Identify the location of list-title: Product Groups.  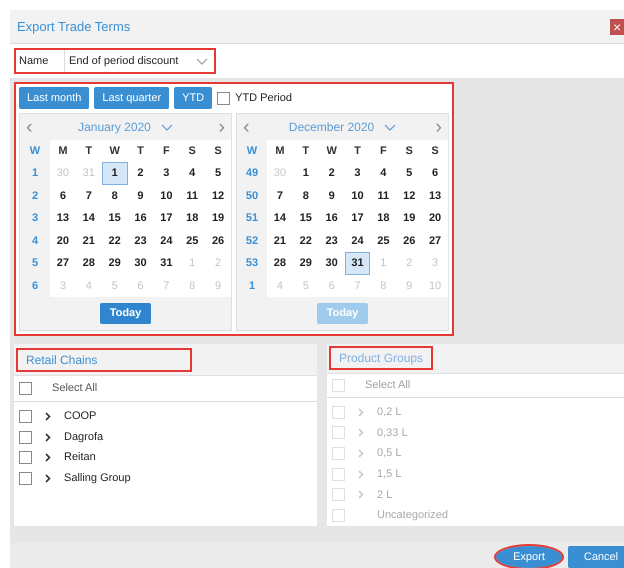
(381, 358).